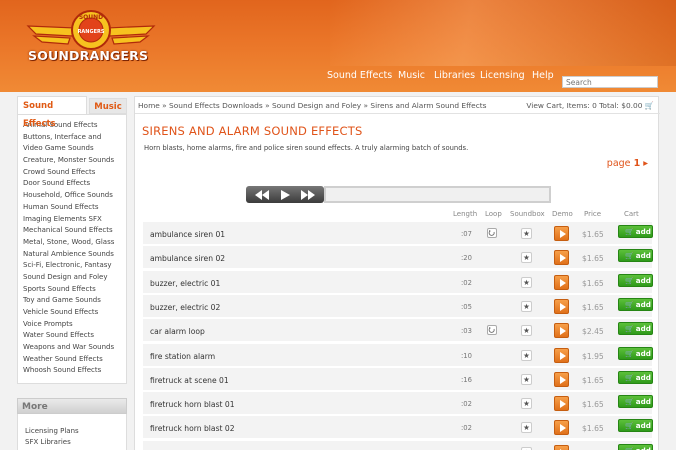 Image resolution: width=676 pixels, height=450 pixels. I want to click on category-link: Video Game Sounds, so click(72, 149).